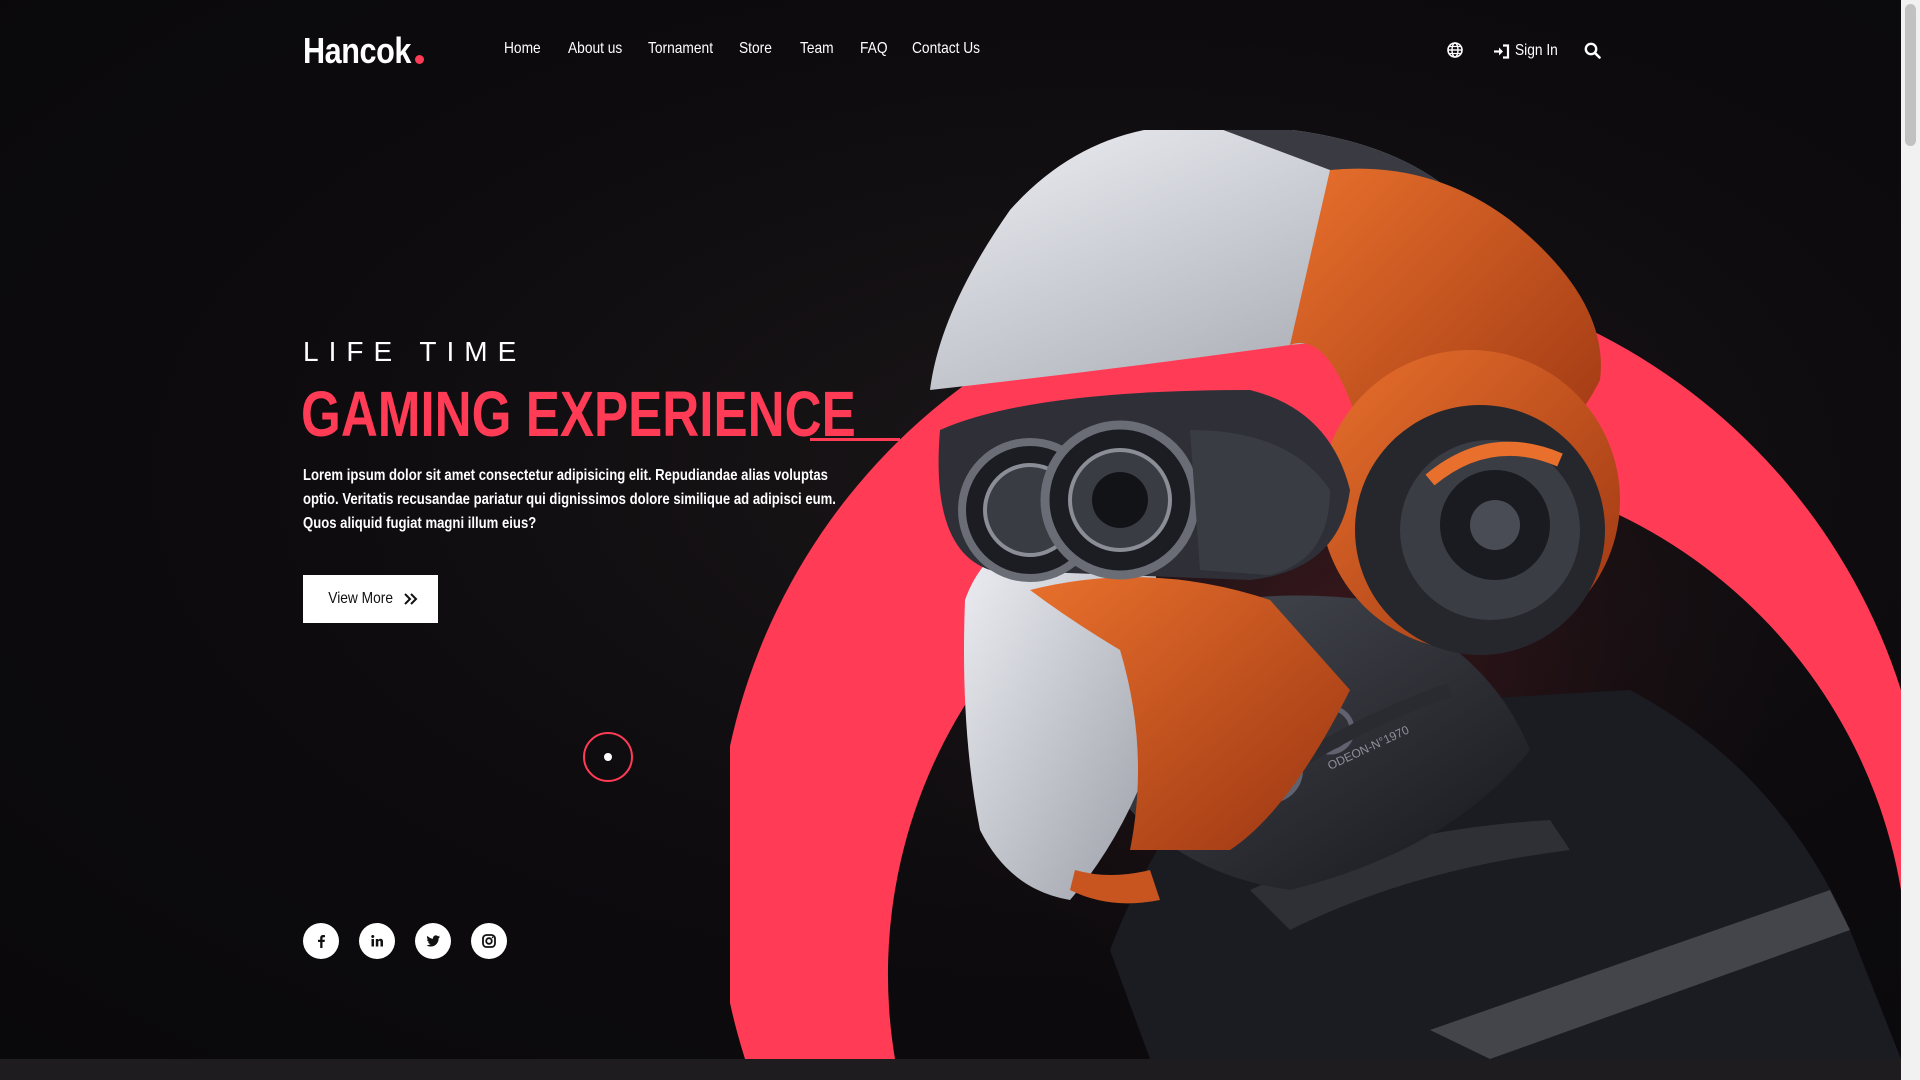 This screenshot has width=1920, height=1080. I want to click on sign-in-icon, so click(1502, 51).